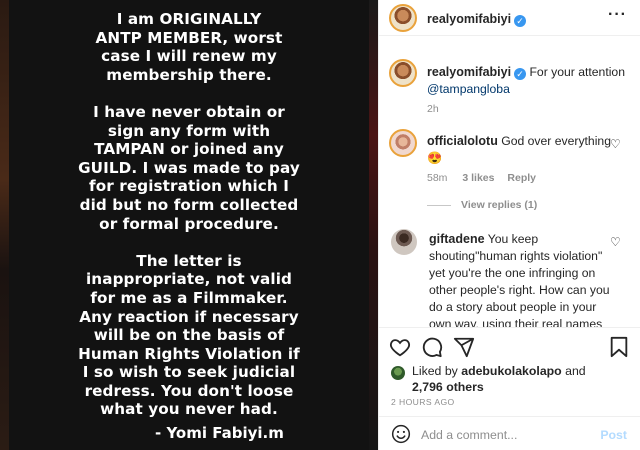 Image resolution: width=640 pixels, height=450 pixels. I want to click on comment-time: 58m, so click(437, 178).